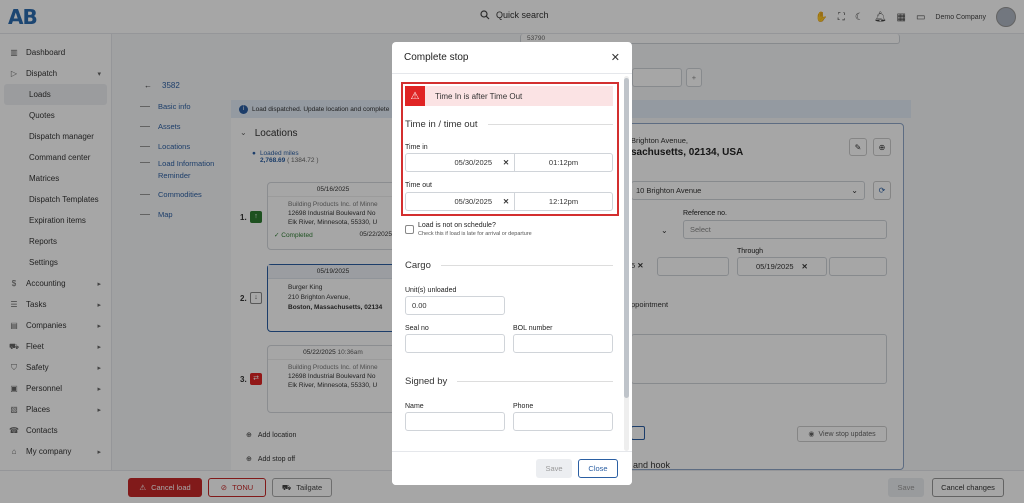 This screenshot has width=1024, height=503. I want to click on time-in-field: 05/30/2025 ✕ 01:12pm, so click(509, 162).